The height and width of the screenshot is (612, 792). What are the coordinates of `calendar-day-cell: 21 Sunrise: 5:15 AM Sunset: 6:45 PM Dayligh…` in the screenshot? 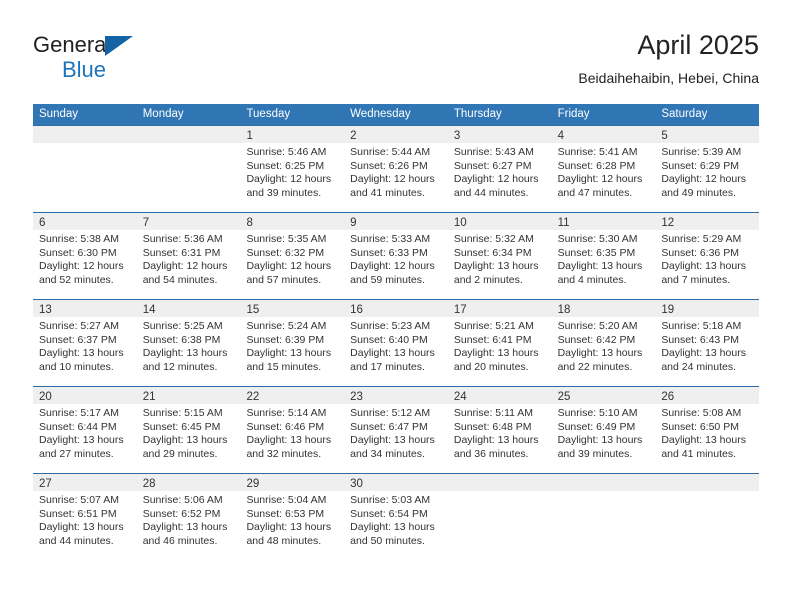 It's located at (188, 430).